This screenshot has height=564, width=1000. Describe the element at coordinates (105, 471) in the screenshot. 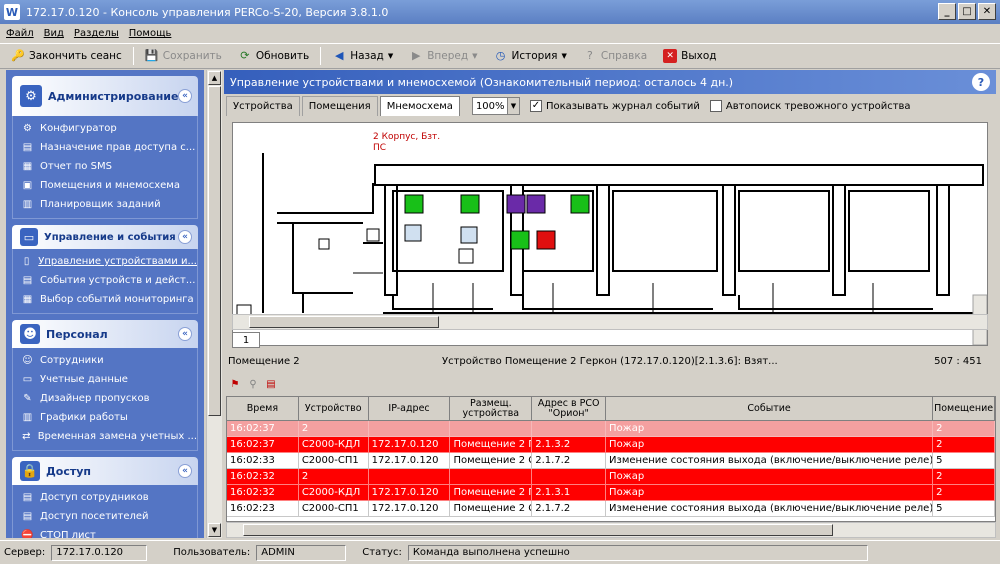

I see `section-access-header: 🔒 Доступ «` at that location.